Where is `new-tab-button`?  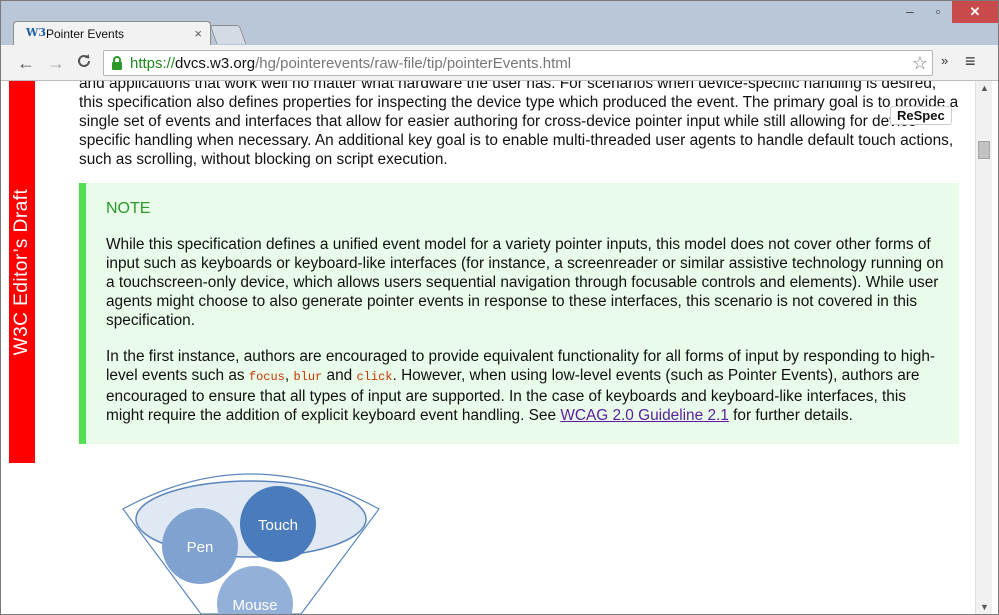 new-tab-button is located at coordinates (228, 34).